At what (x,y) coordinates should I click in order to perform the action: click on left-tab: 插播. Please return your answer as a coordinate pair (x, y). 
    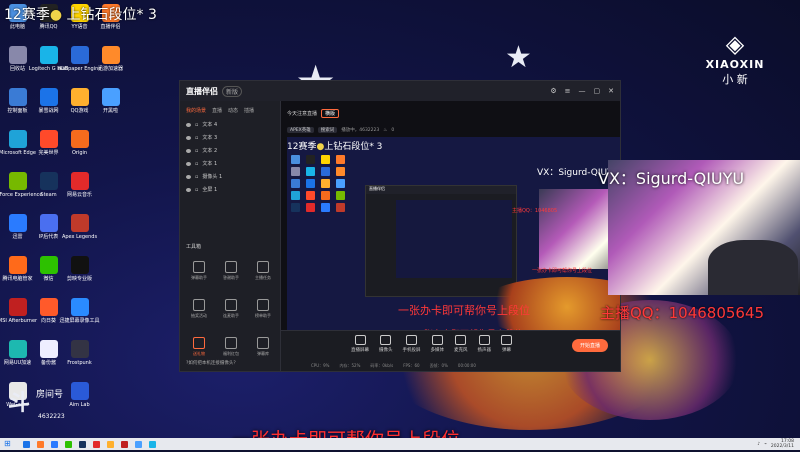
    Looking at the image, I should click on (249, 110).